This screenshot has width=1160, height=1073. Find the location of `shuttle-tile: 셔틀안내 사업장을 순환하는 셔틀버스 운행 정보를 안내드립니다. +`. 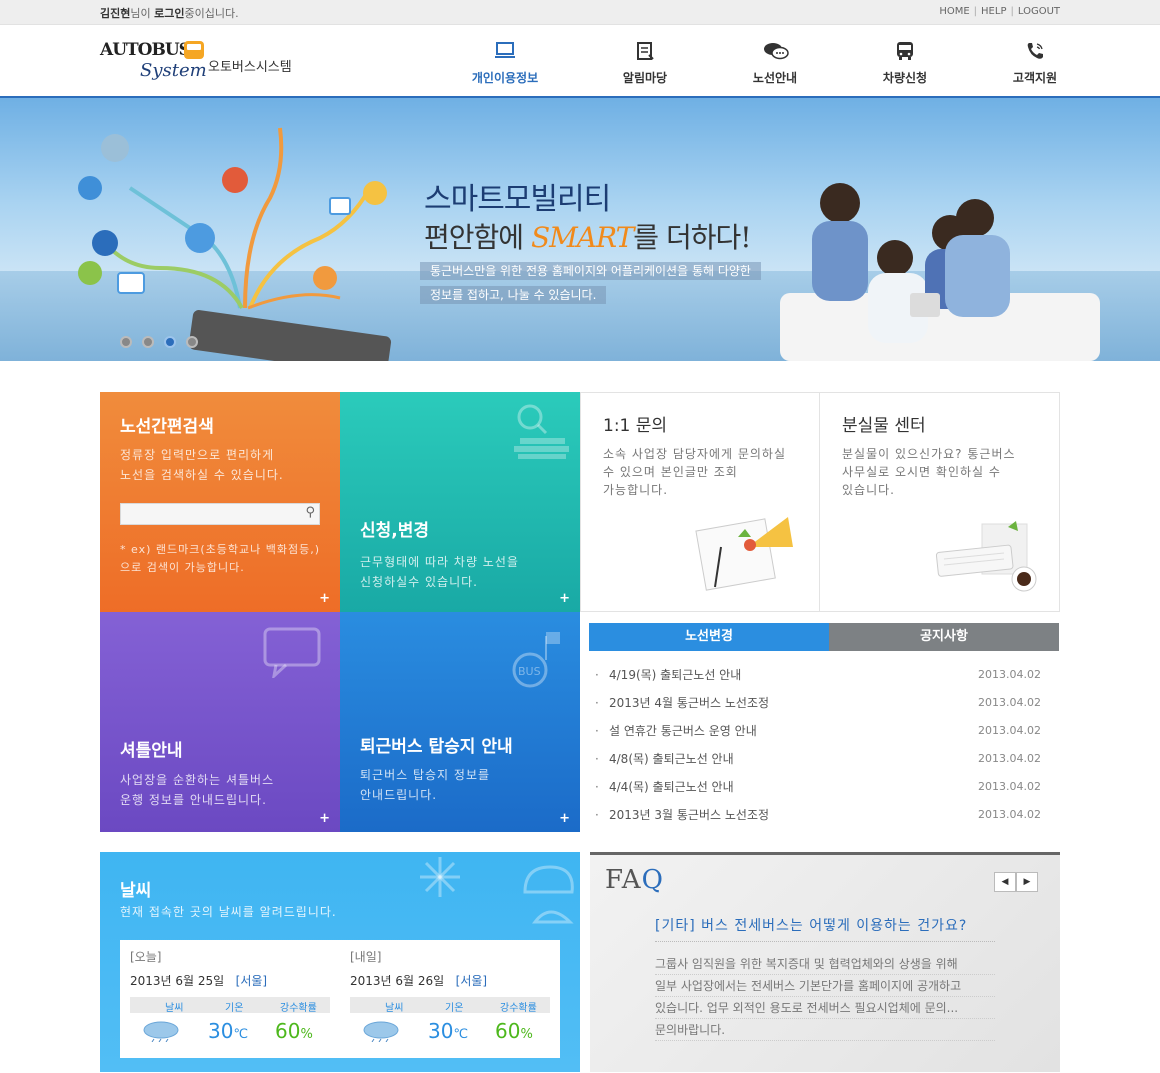

shuttle-tile: 셔틀안내 사업장을 순환하는 셔틀버스 운행 정보를 안내드립니다. + is located at coordinates (220, 722).